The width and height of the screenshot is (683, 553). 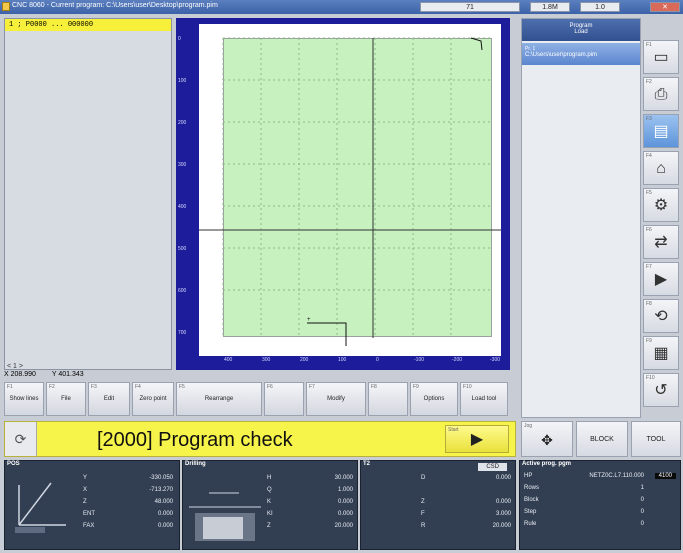 What do you see at coordinates (484, 399) in the screenshot?
I see `softkey-10: F10 Load tool` at bounding box center [484, 399].